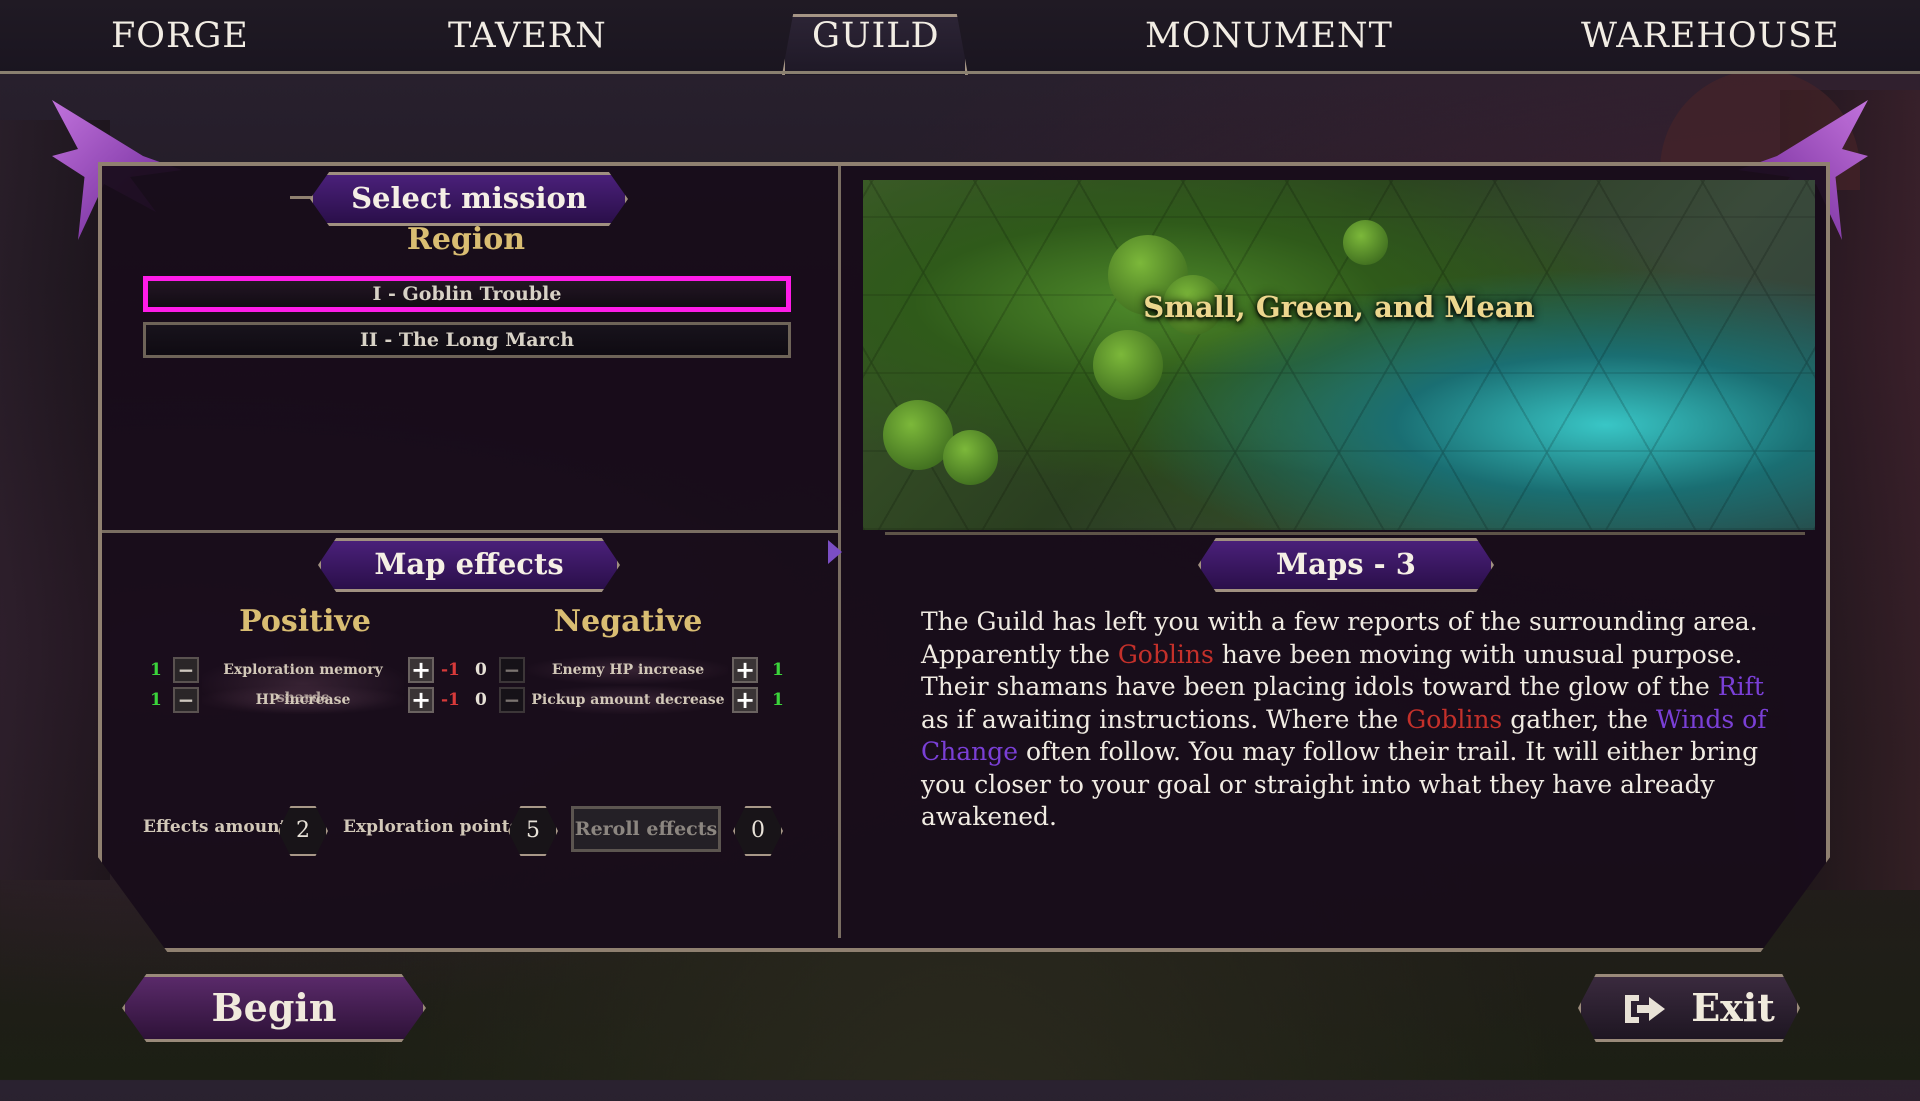  I want to click on panel-divider-right, so click(1345, 533).